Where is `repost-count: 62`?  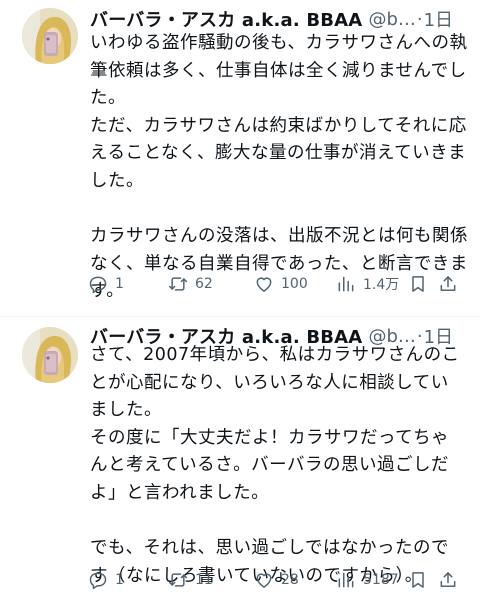 repost-count: 62 is located at coordinates (204, 284).